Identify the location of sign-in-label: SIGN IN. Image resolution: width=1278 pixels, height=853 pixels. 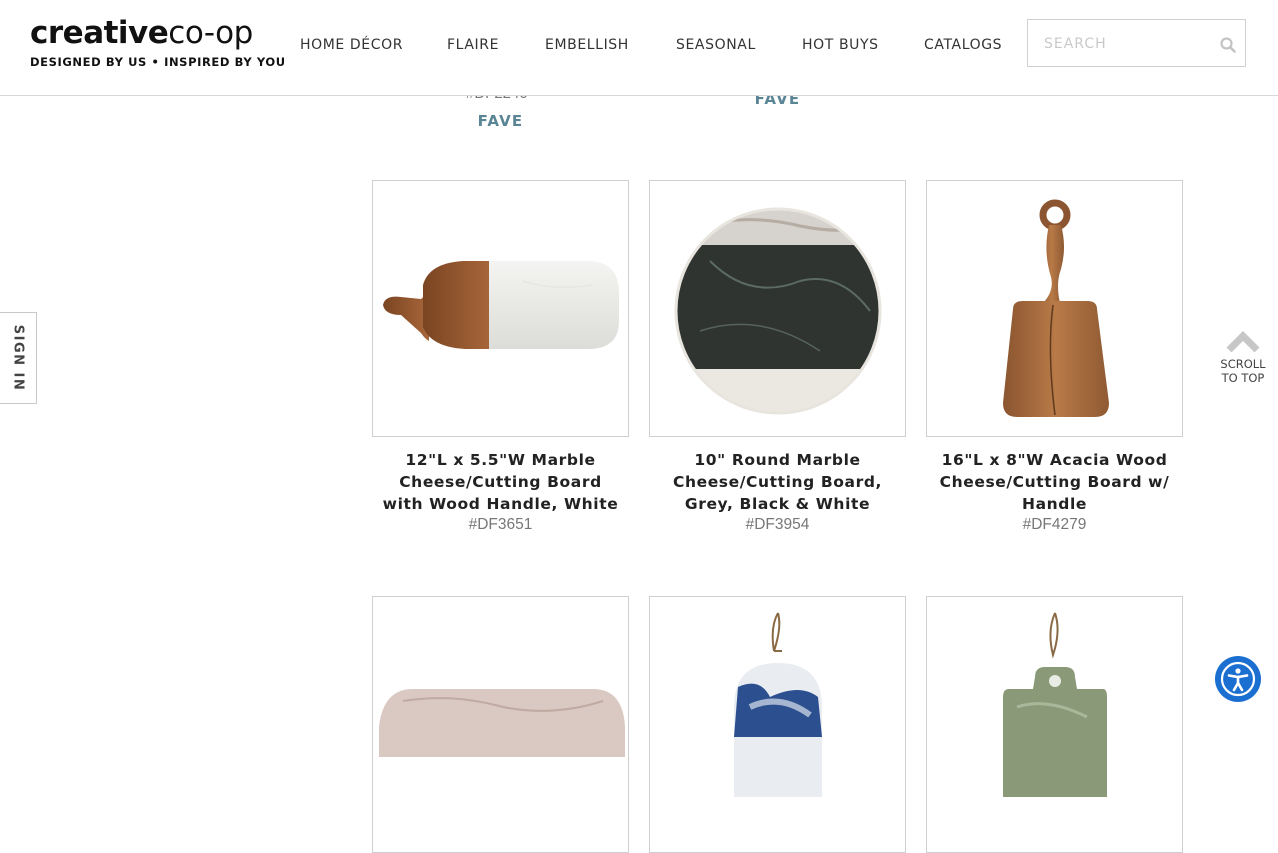
(18, 358).